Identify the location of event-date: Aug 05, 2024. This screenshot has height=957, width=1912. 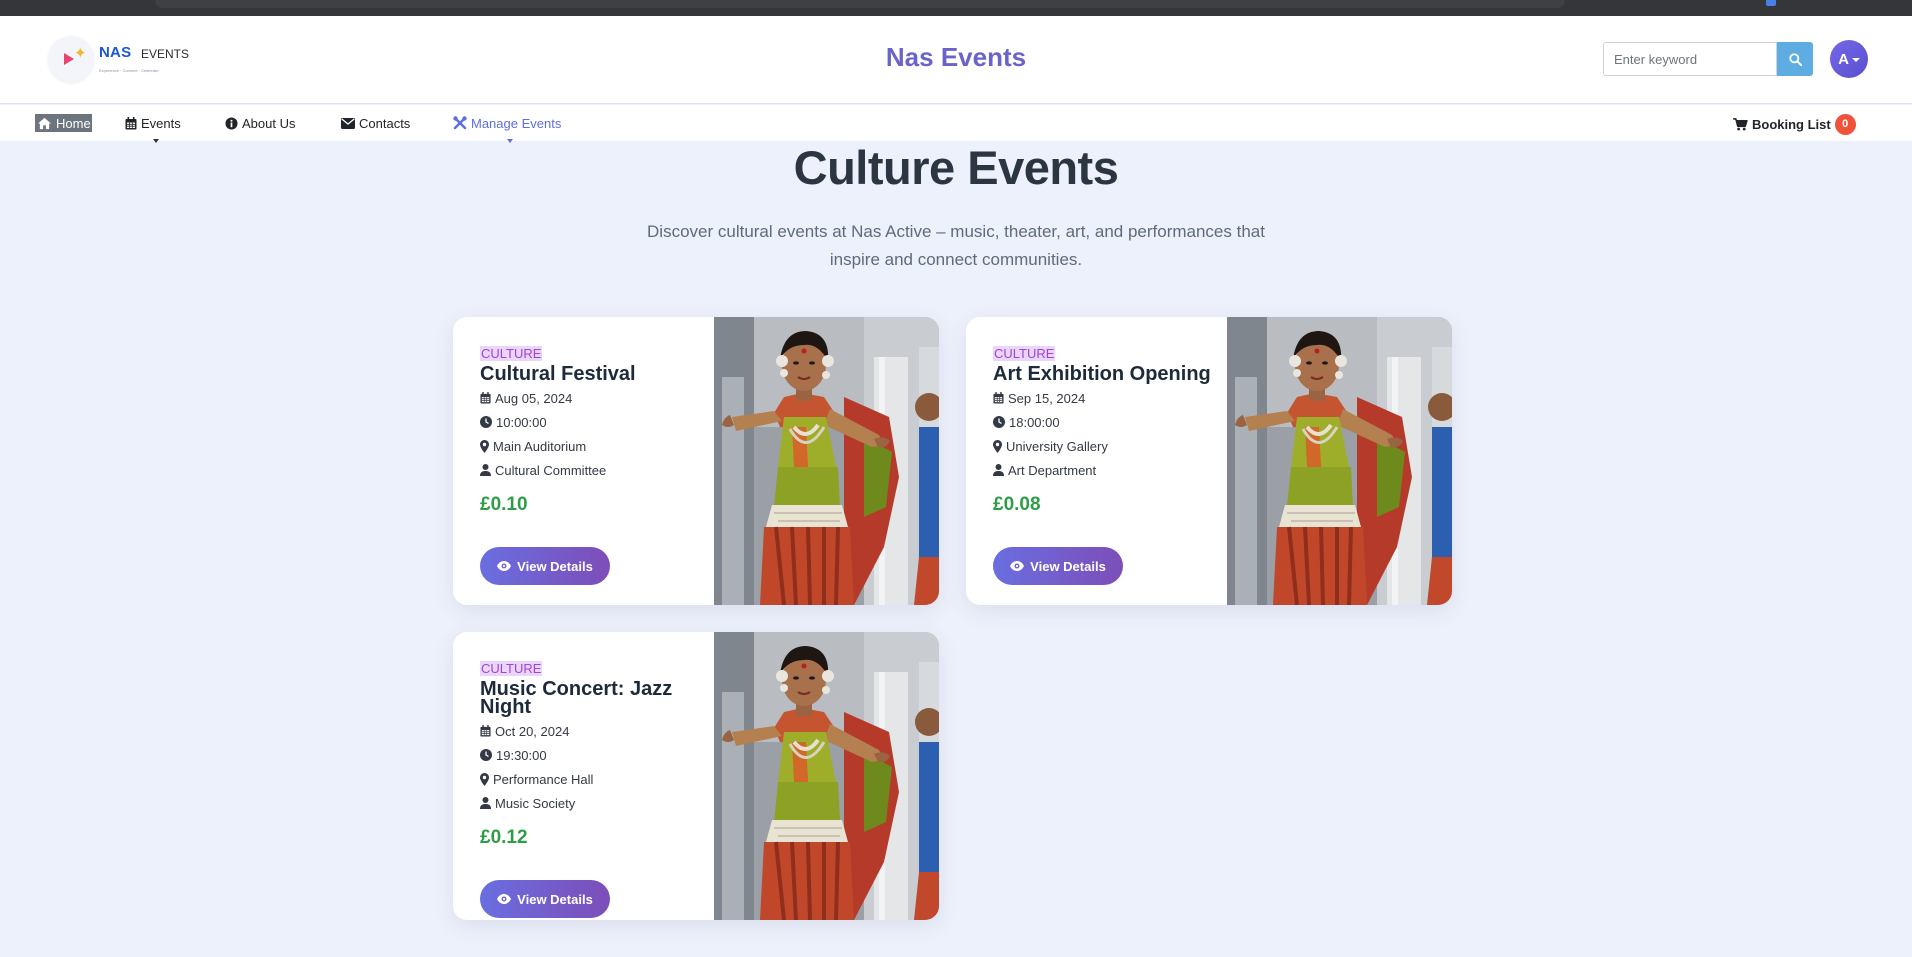
(595, 398).